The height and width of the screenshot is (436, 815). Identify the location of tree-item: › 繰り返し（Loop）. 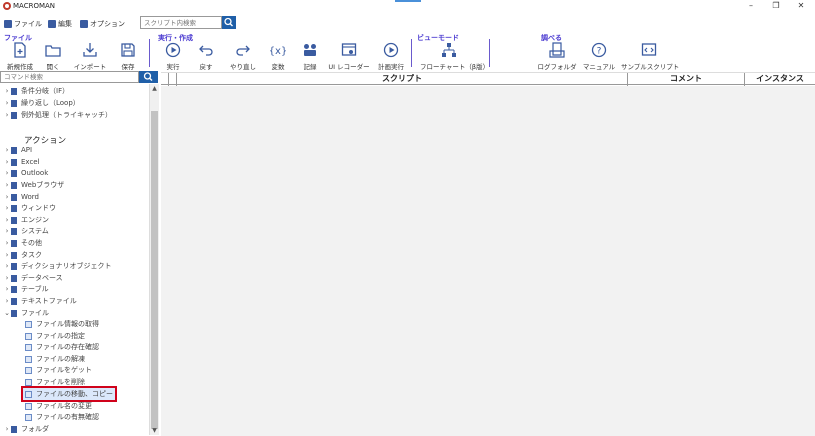
(41, 103).